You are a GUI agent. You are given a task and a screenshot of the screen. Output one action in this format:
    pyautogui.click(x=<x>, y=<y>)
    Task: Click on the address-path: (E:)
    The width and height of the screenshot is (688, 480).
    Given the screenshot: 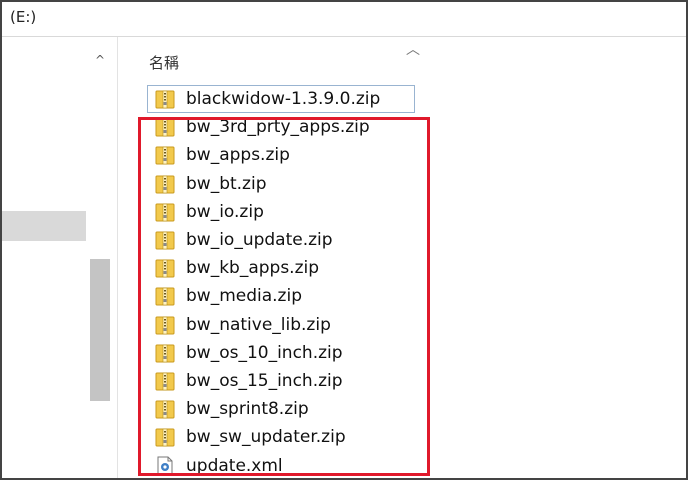 What is the action you would take?
    pyautogui.click(x=23, y=17)
    